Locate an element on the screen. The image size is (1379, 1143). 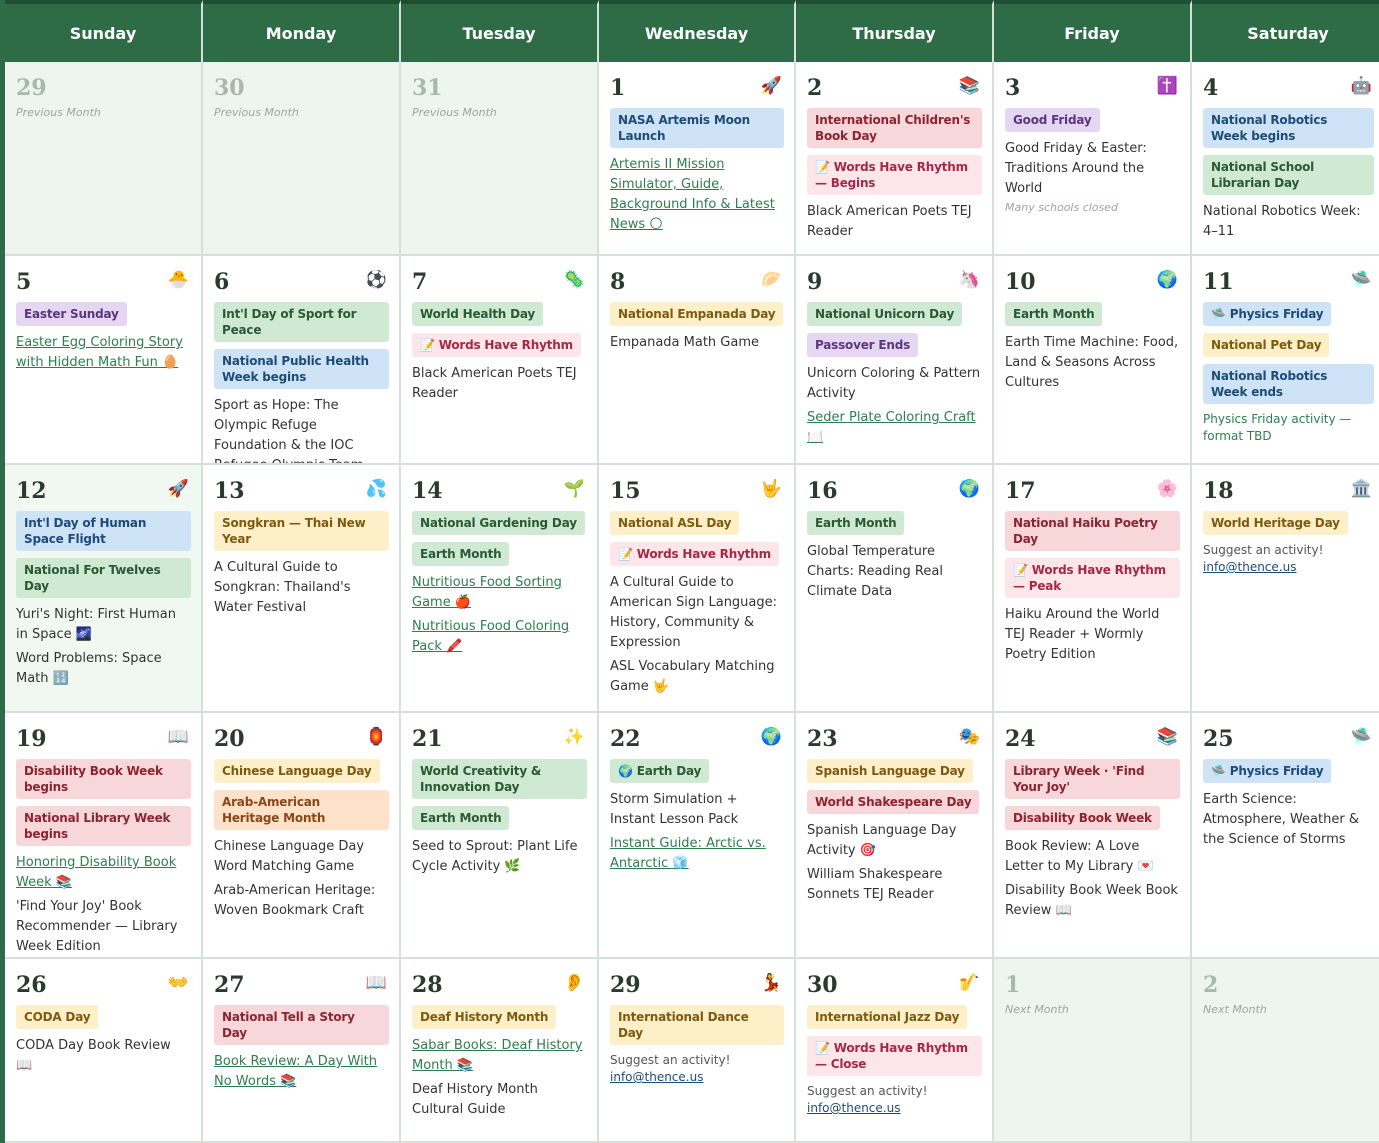
classical-building-icon: 🏛️ is located at coordinates (1361, 489).